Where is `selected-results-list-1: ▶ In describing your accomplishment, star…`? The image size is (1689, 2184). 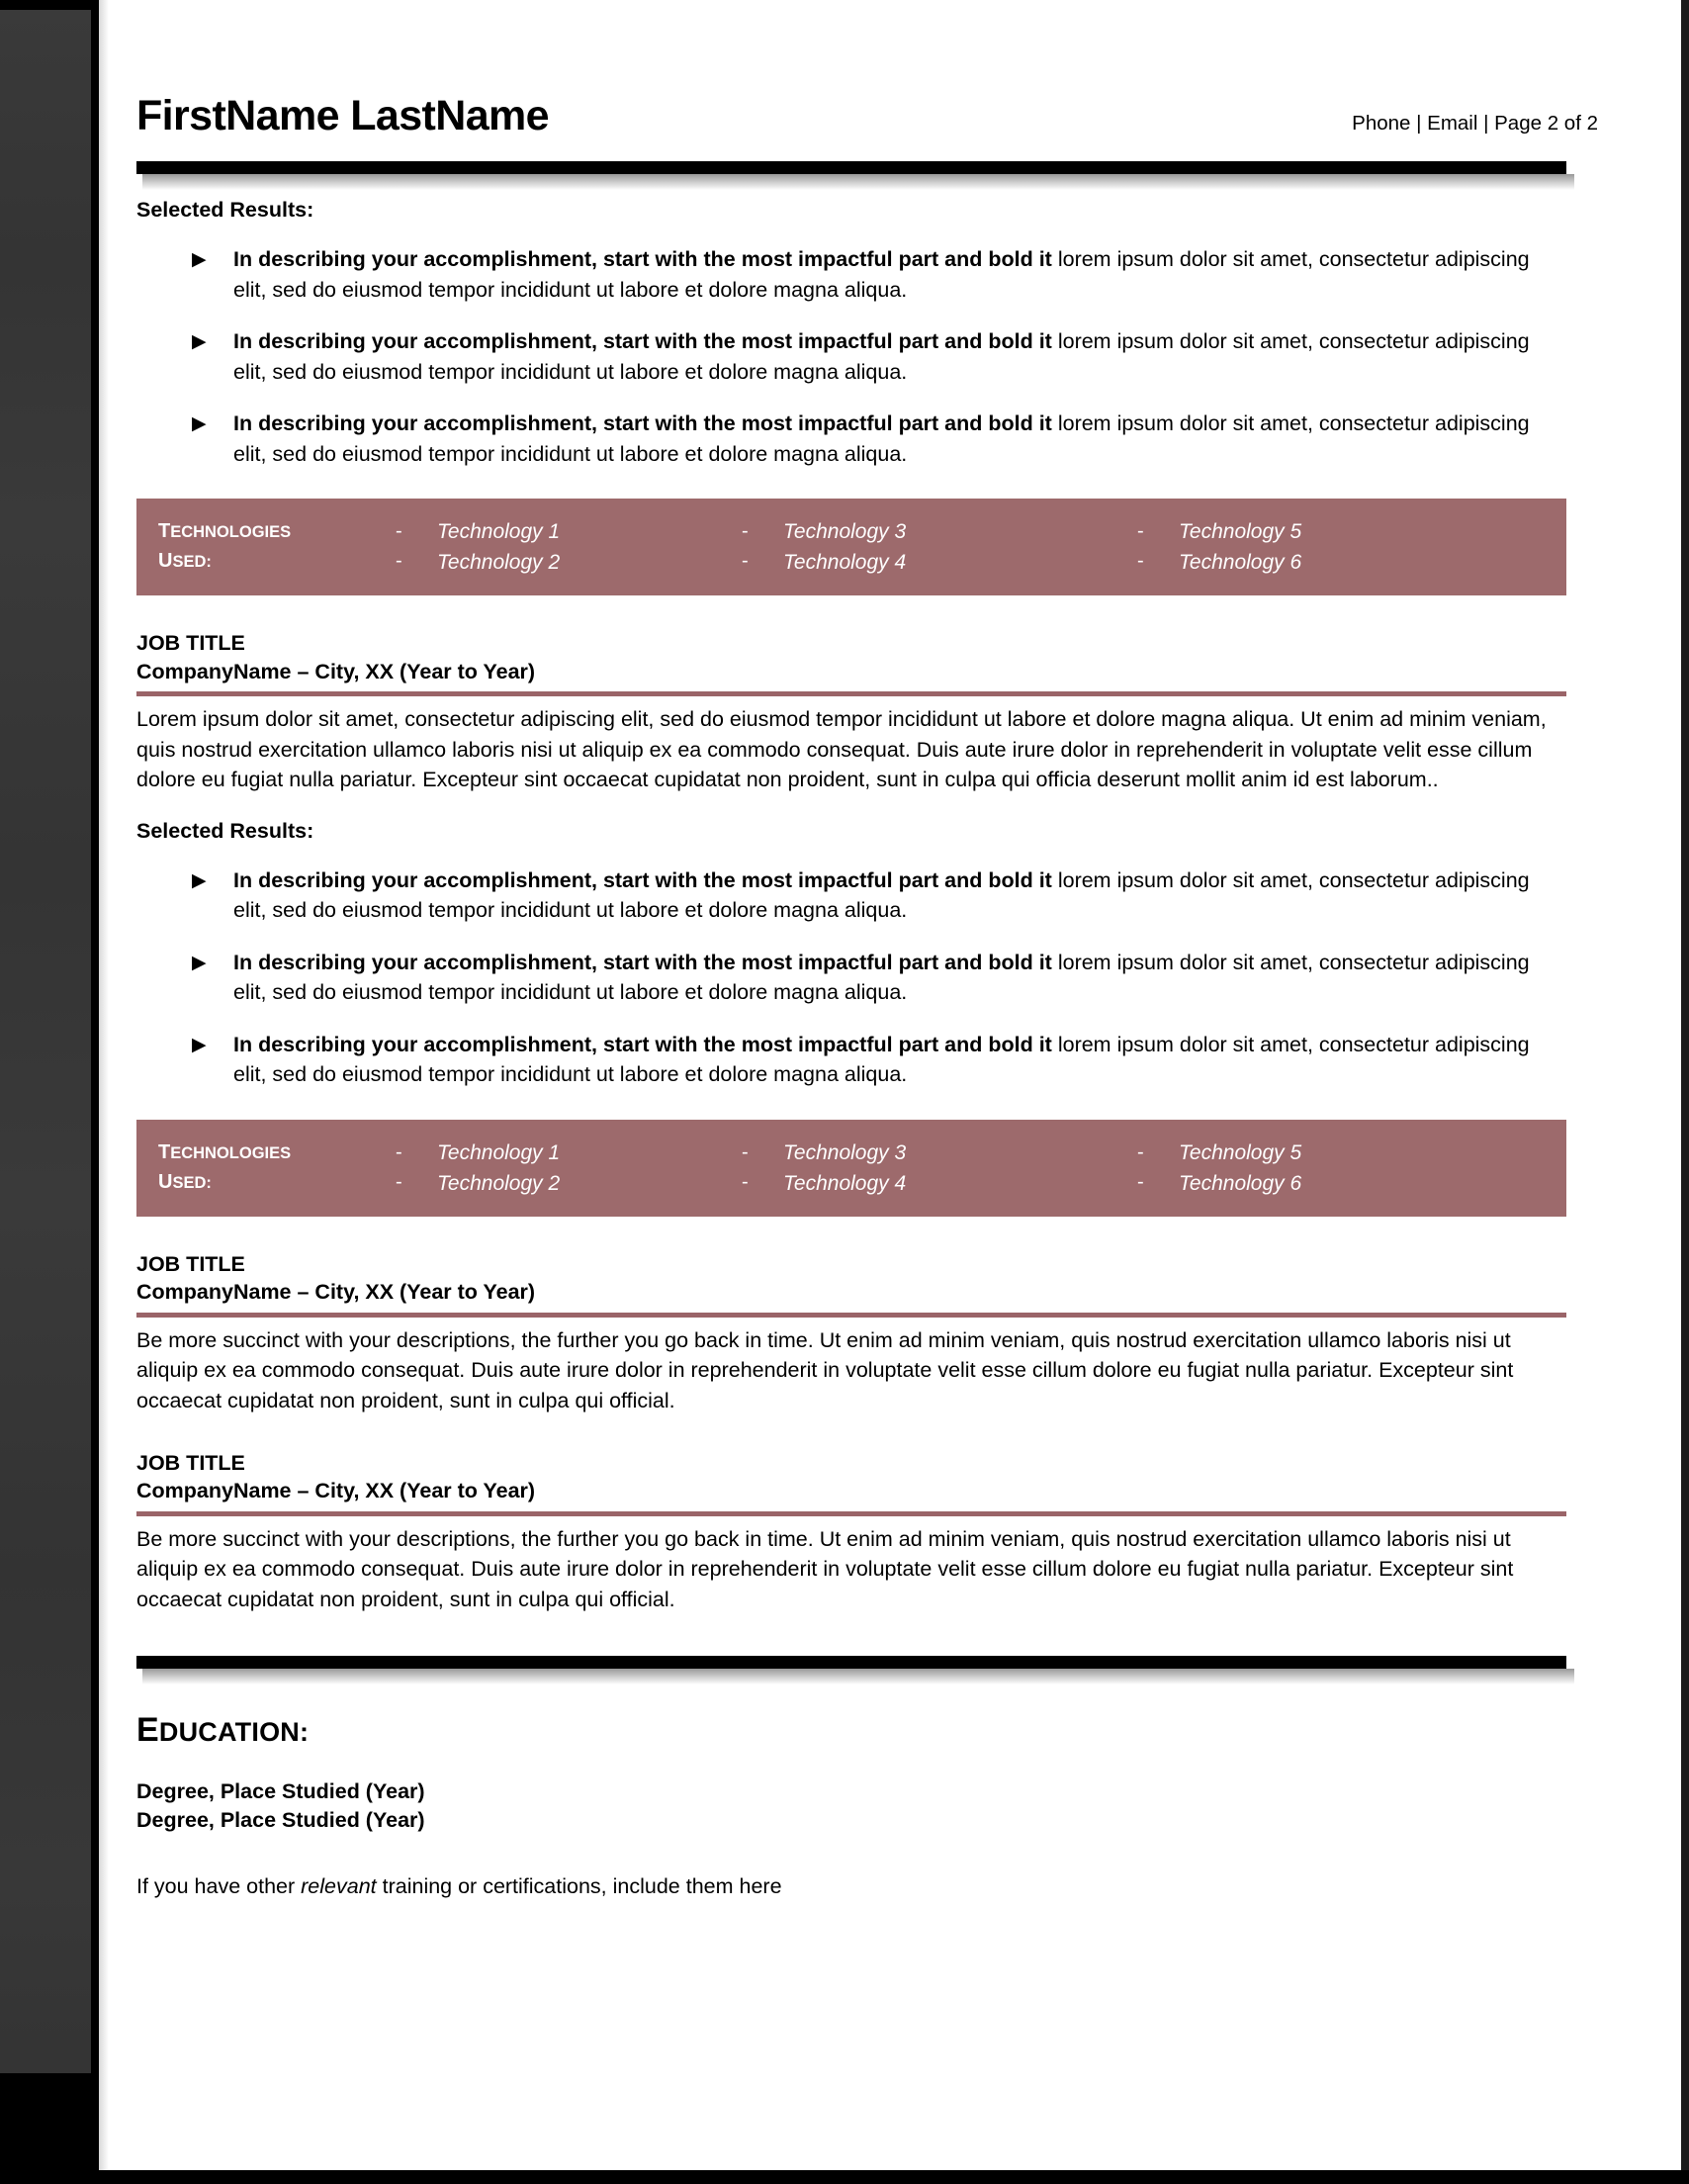
selected-results-list-1: ▶ In describing your accomplishment, star… is located at coordinates (873, 356).